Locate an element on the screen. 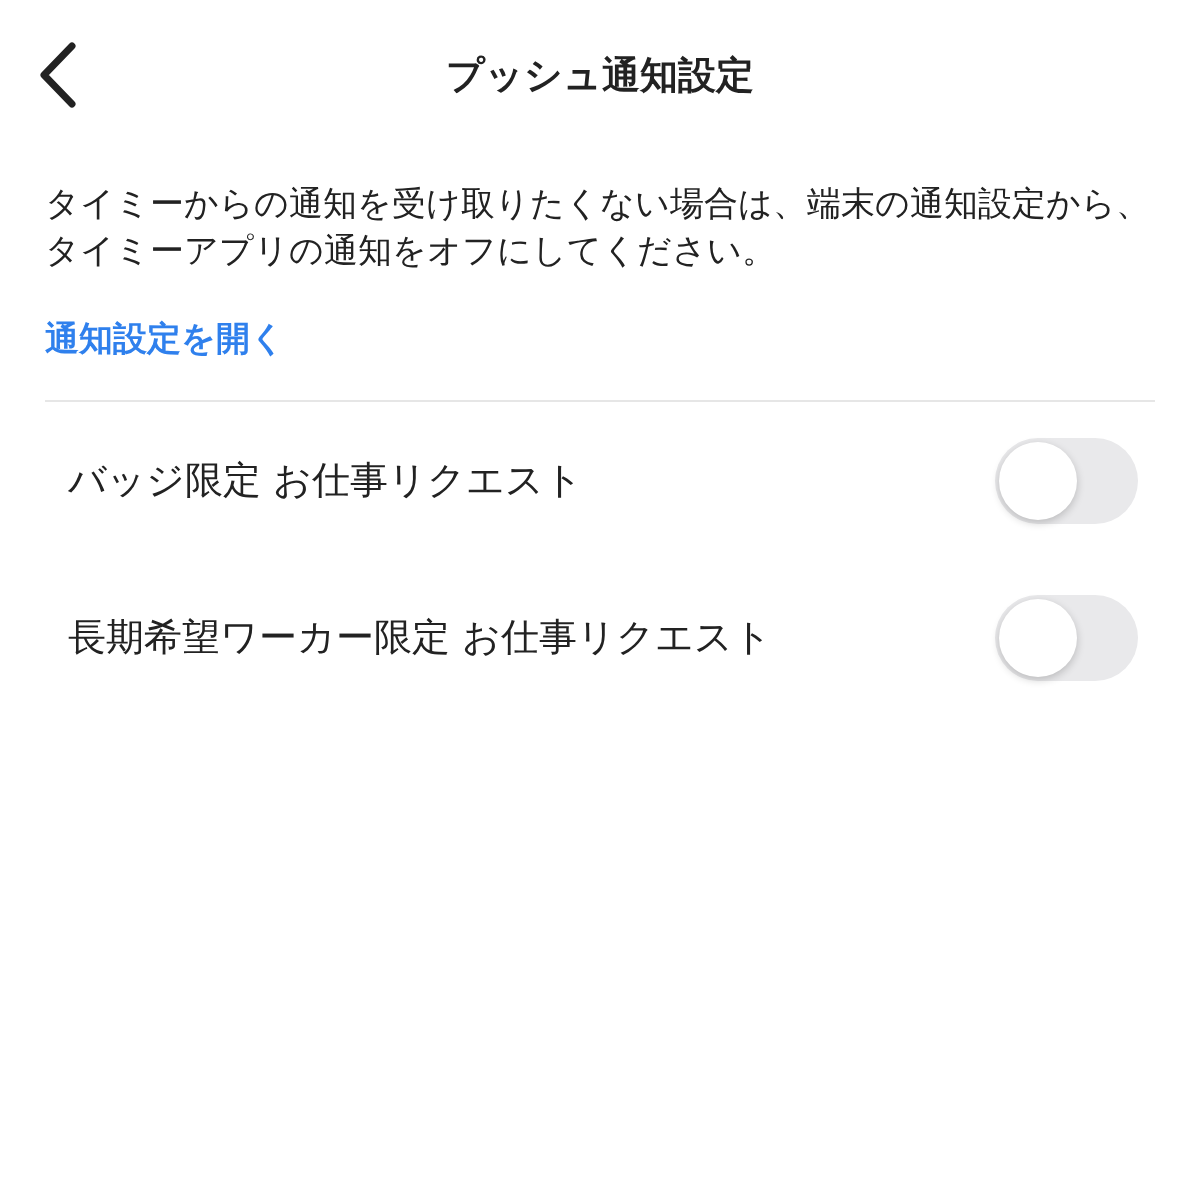 Image resolution: width=1200 pixels, height=1200 pixels. chevron-left-icon is located at coordinates (58, 75).